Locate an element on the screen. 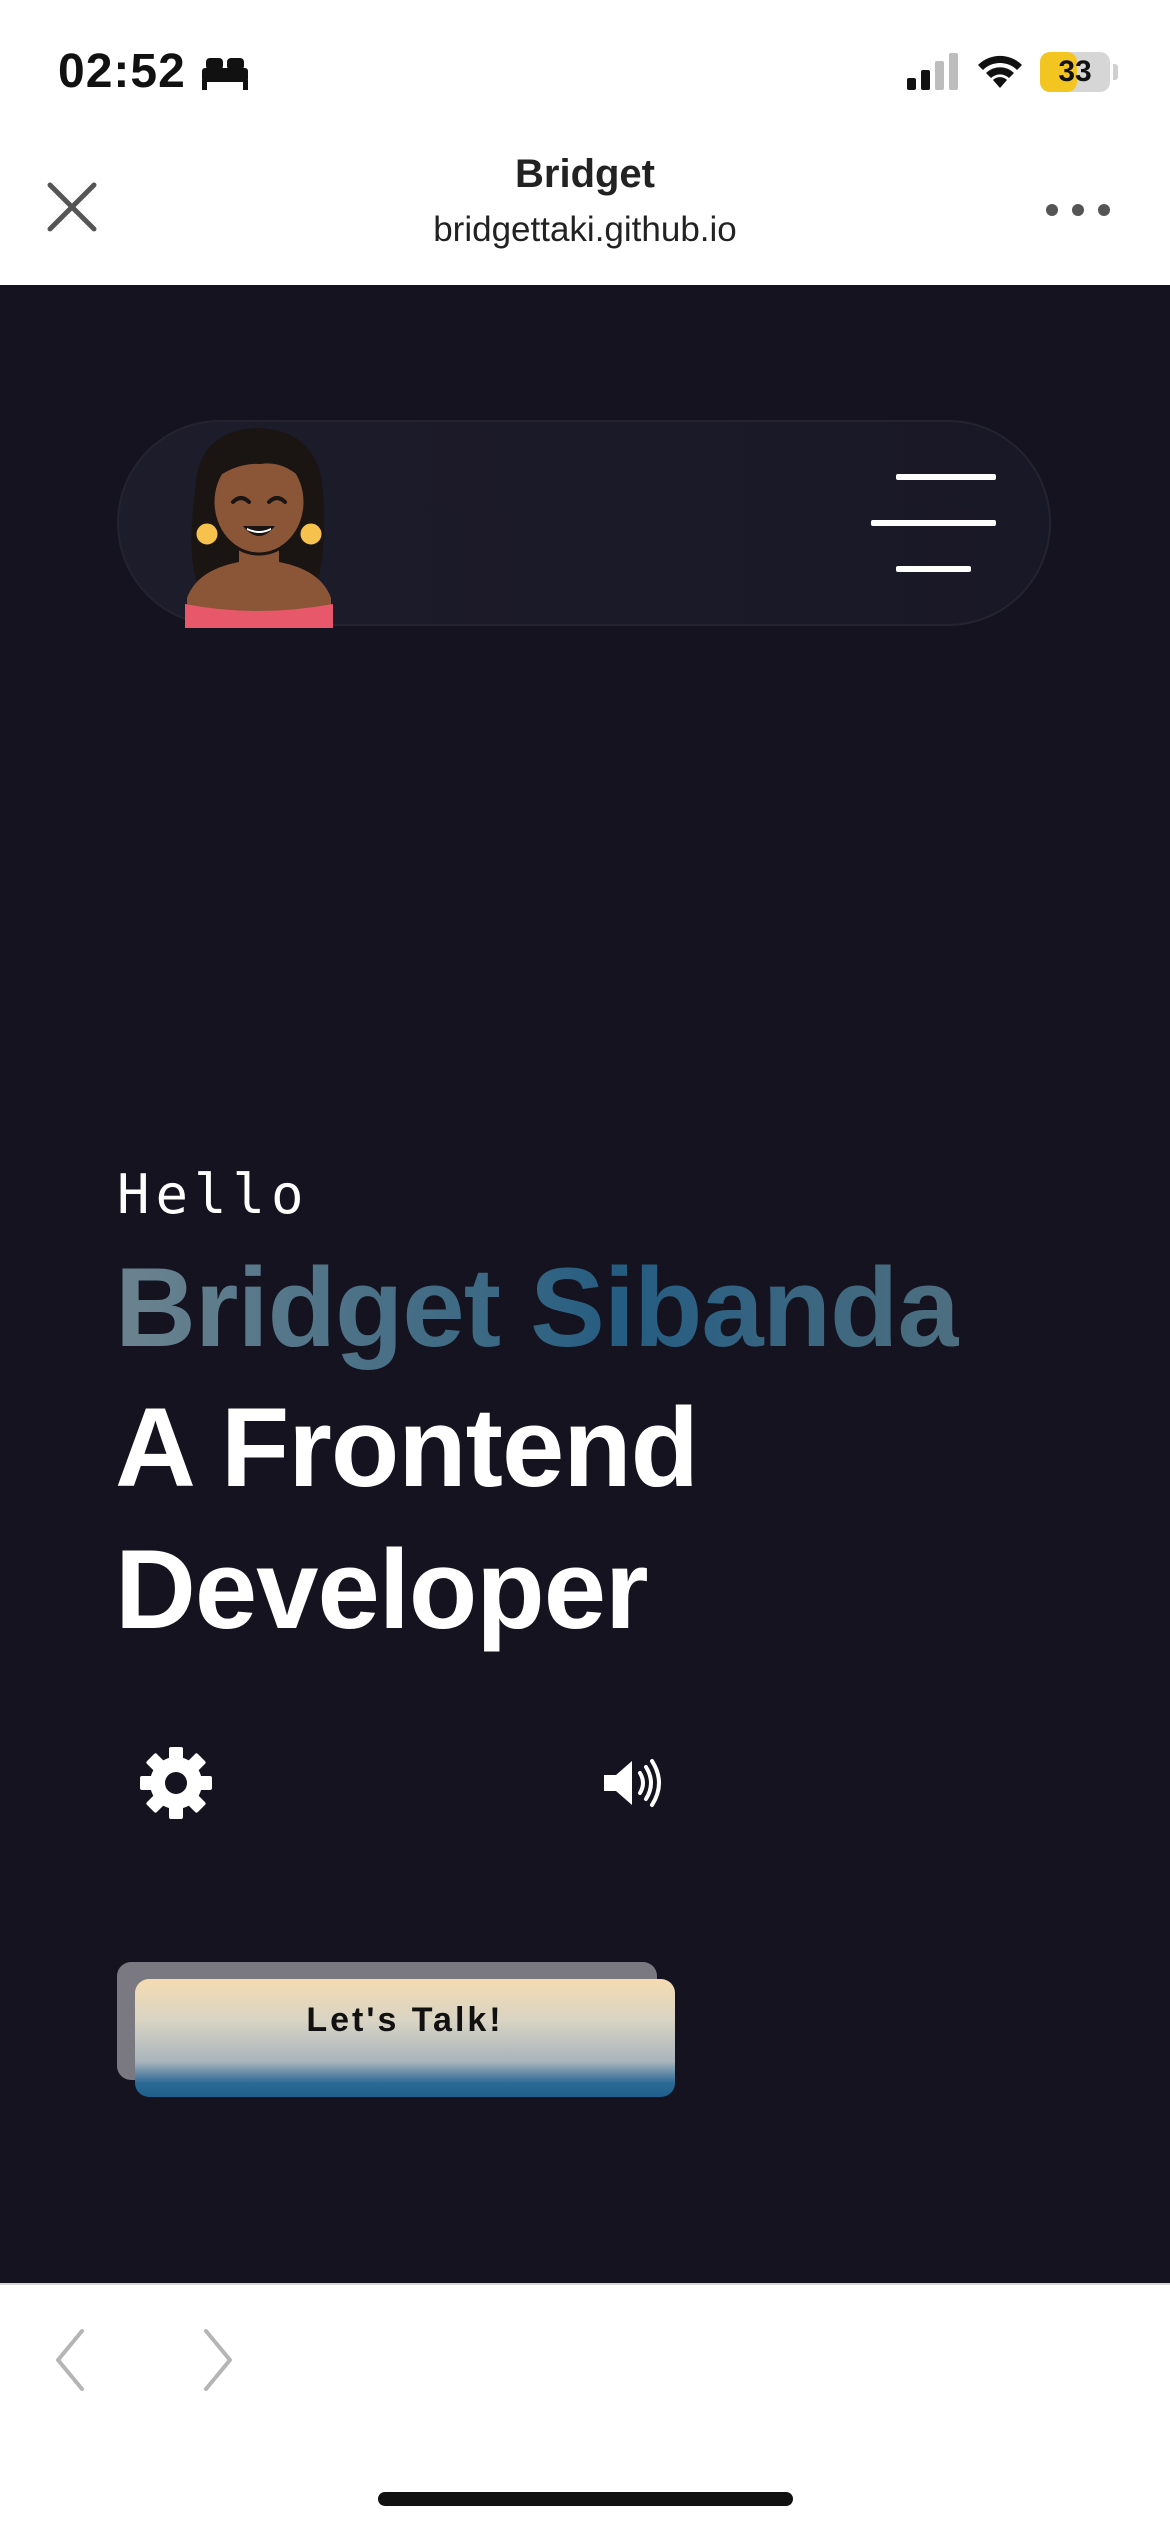 The width and height of the screenshot is (1170, 2532). gear-icon is located at coordinates (176, 1783).